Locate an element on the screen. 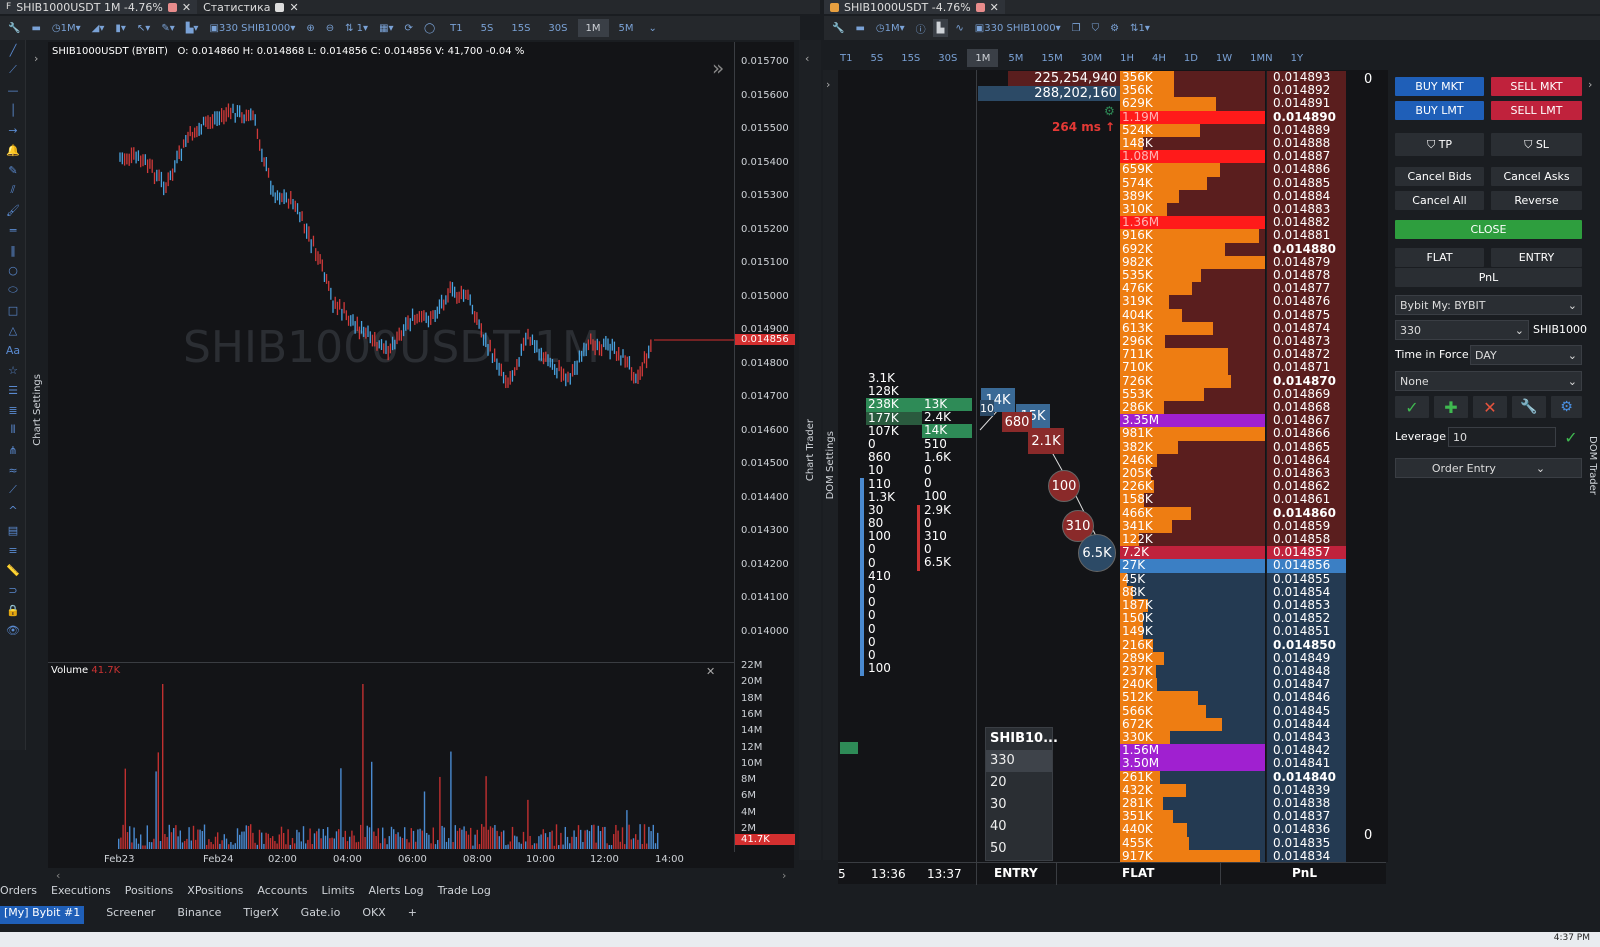 This screenshot has height=947, width=1600. ladder-row: 574K 0.014885 is located at coordinates (1234, 183).